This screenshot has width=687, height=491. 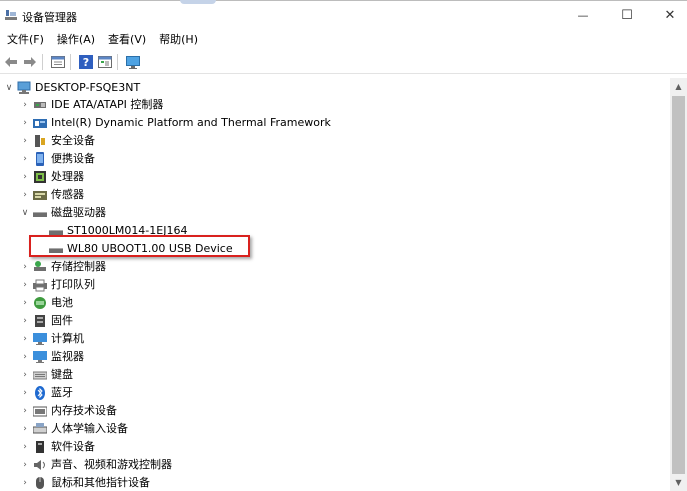 What do you see at coordinates (40, 141) in the screenshot?
I see `security-device-icon` at bounding box center [40, 141].